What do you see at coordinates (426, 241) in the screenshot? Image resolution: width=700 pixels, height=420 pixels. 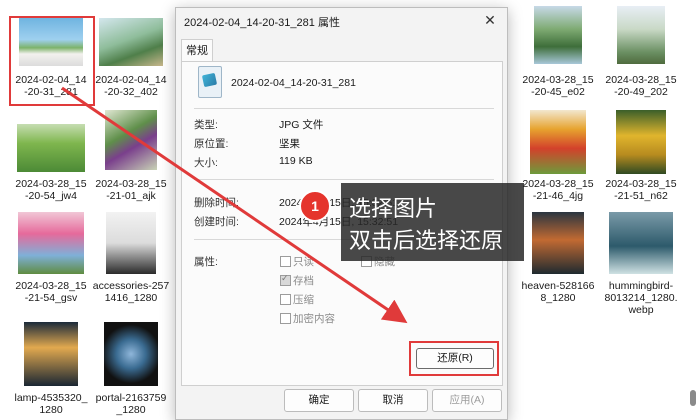 I see `callout-line-2: 双击后选择还原` at bounding box center [426, 241].